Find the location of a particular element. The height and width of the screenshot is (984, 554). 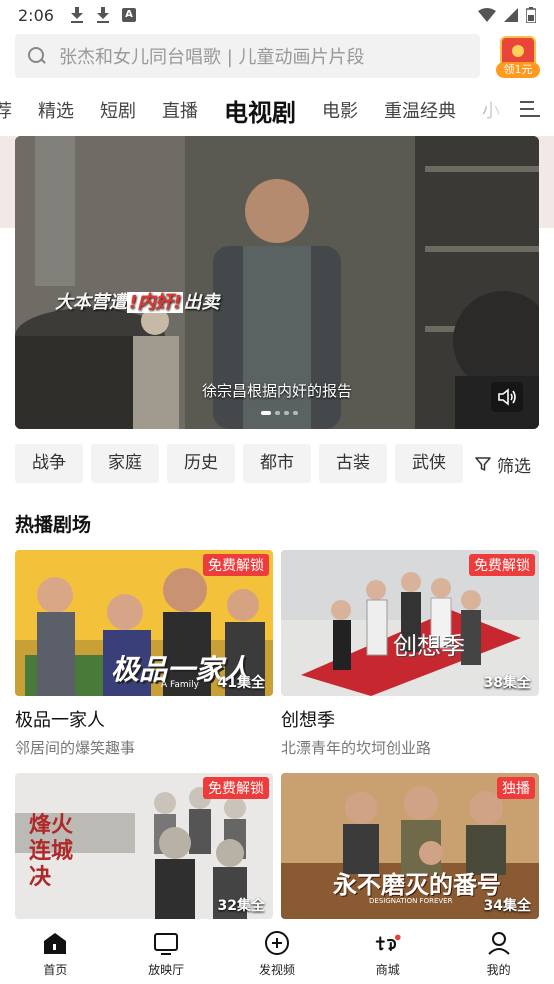

drama-poster: 创想季 免费解锁 38集全 is located at coordinates (410, 623).